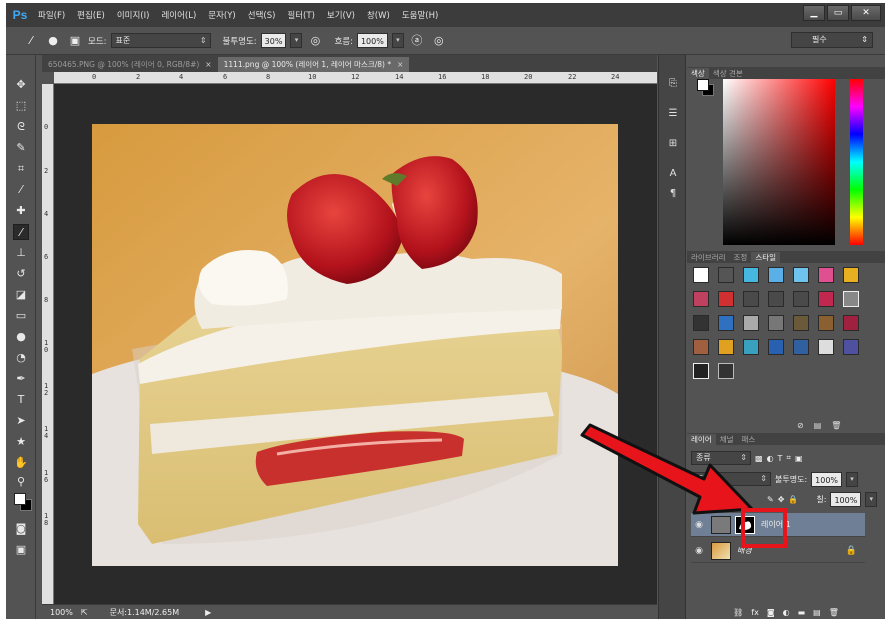 This screenshot has height=624, width=891. What do you see at coordinates (420, 15) in the screenshot?
I see `menu-help: 도움말(H)` at bounding box center [420, 15].